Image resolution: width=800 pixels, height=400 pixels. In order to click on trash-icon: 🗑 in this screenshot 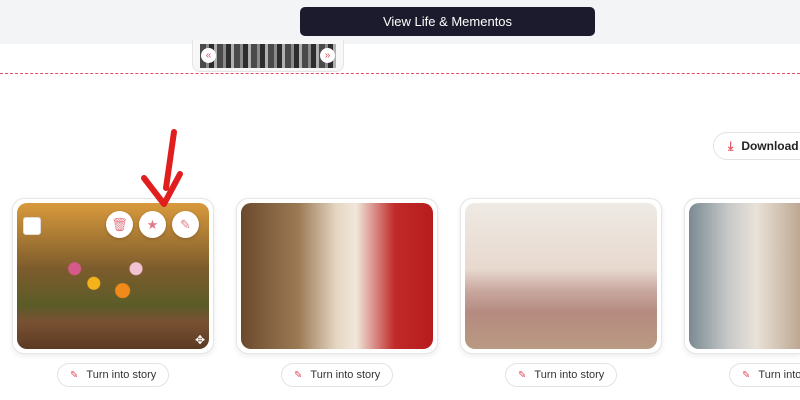, I will do `click(119, 224)`.